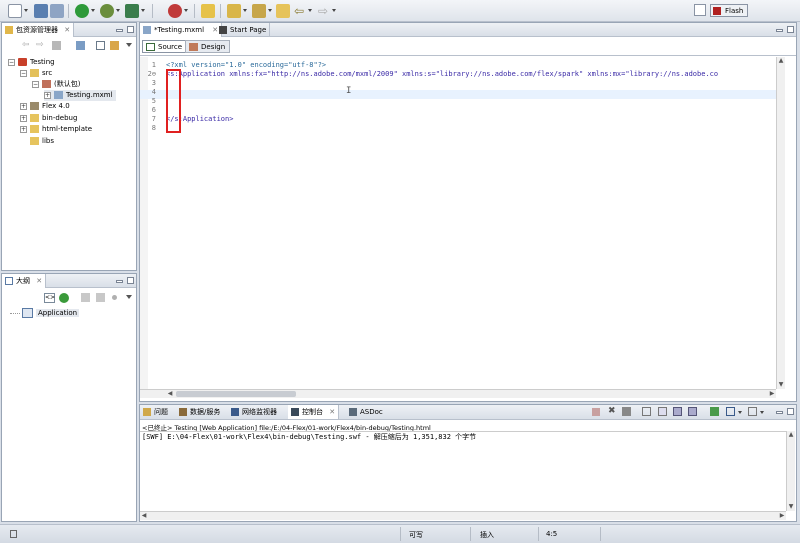 The height and width of the screenshot is (543, 800). What do you see at coordinates (762, 412) in the screenshot?
I see `open-console-dropdown-icon` at bounding box center [762, 412].